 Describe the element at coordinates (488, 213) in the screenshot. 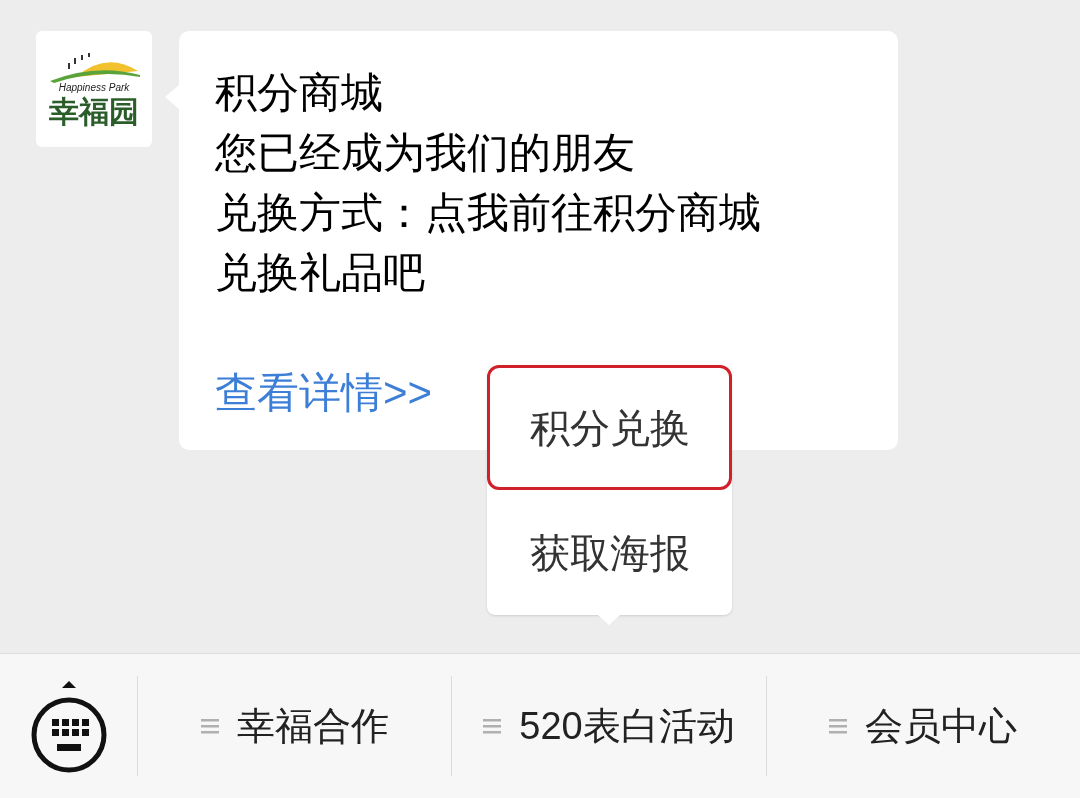

I see `message-text: 兑换方式：点我前往积分商城` at that location.